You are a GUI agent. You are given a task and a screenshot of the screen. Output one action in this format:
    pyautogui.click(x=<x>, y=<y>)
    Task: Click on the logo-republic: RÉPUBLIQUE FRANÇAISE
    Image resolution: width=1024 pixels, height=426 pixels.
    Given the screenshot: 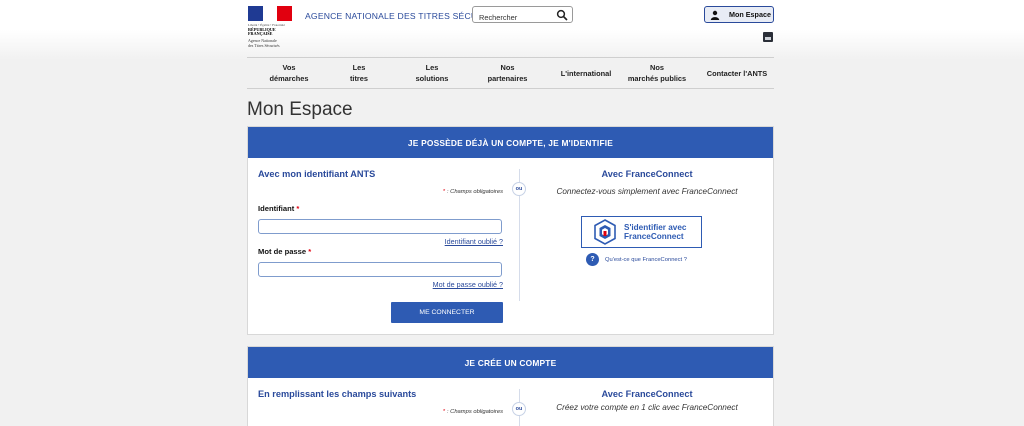 What is the action you would take?
    pyautogui.click(x=262, y=32)
    